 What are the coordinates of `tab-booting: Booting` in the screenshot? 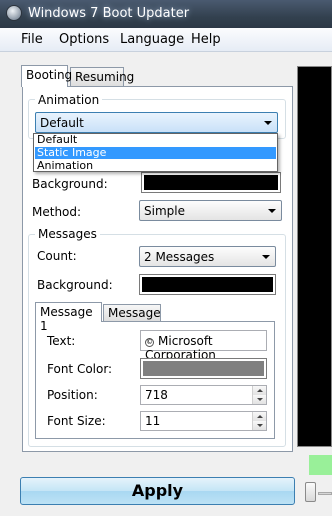 It's located at (46, 76).